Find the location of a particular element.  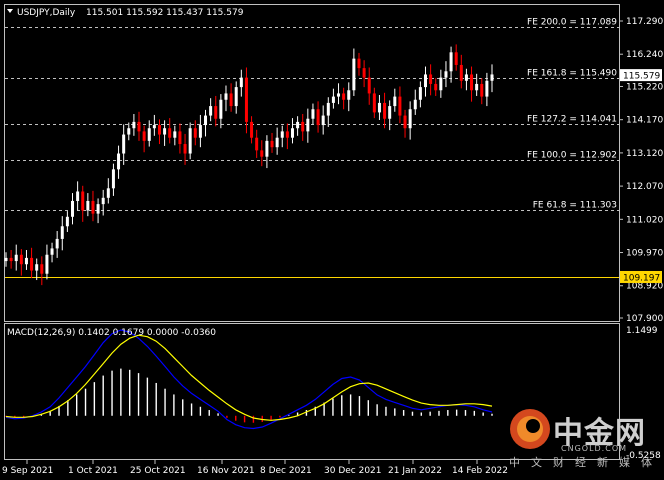

date-tick-label: 14 Feb 2022 is located at coordinates (480, 471).